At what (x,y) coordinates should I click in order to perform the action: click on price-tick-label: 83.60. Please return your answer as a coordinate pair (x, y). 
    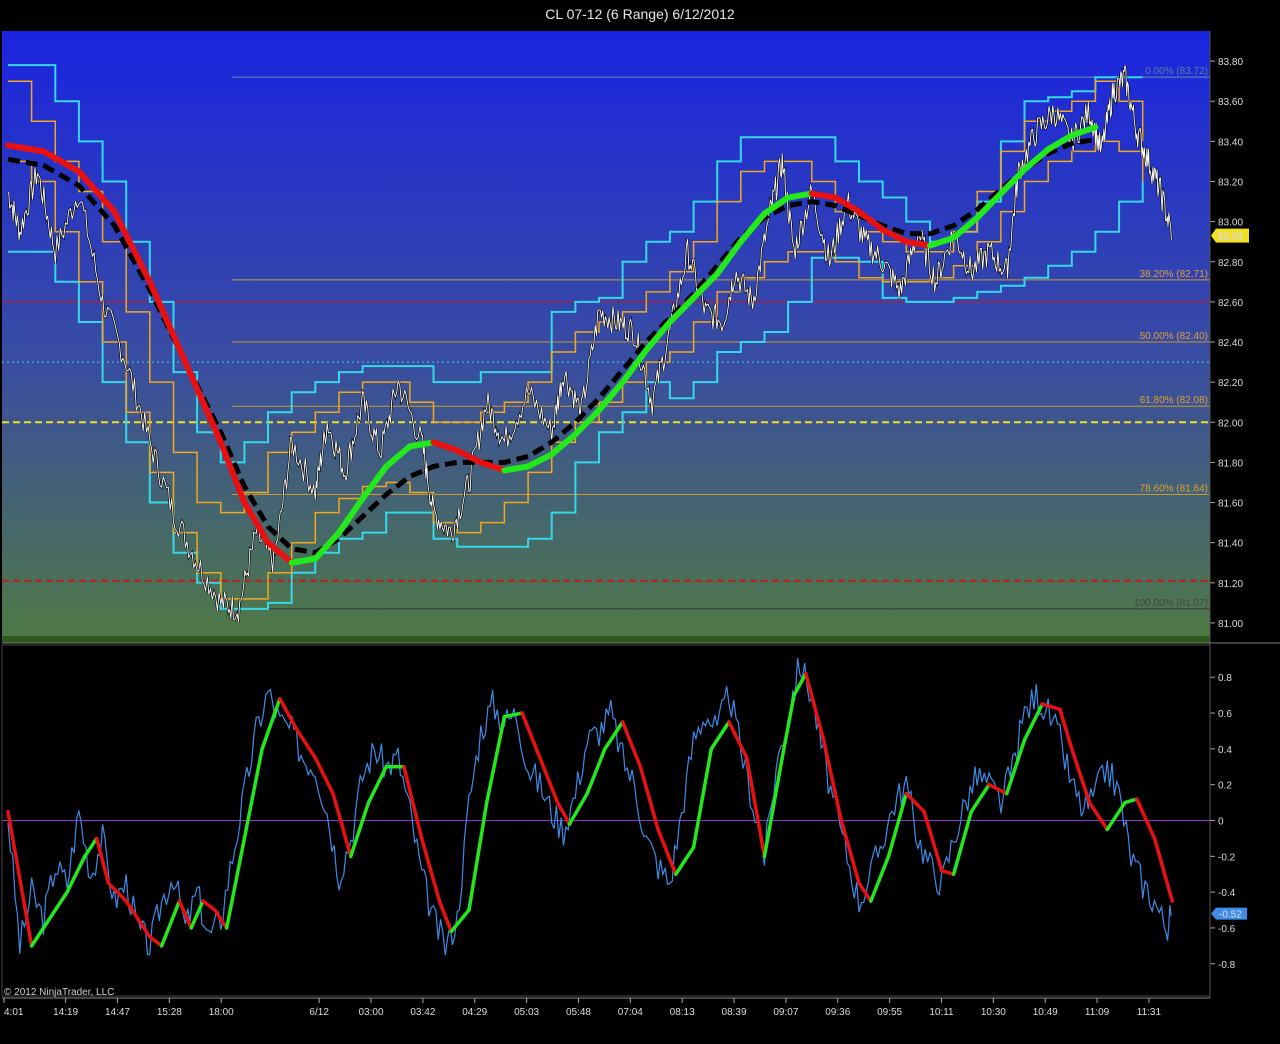
    Looking at the image, I should click on (1230, 102).